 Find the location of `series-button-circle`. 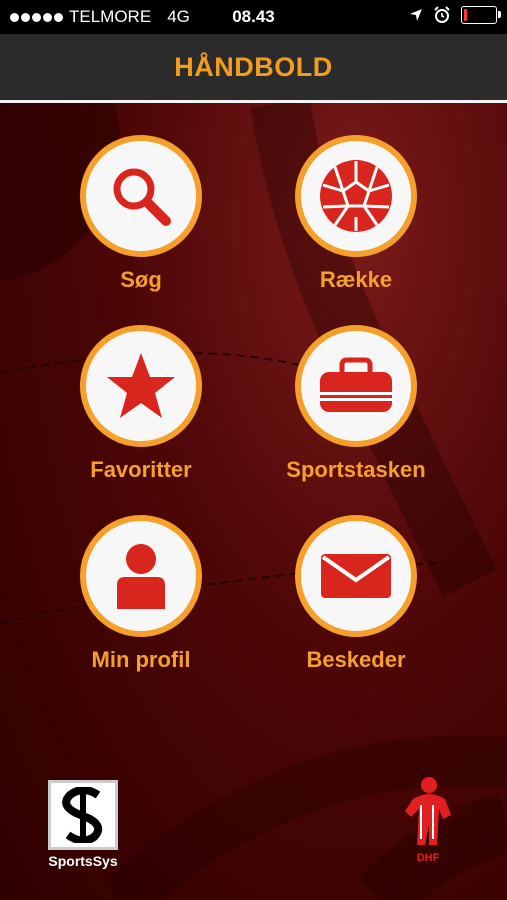

series-button-circle is located at coordinates (356, 196).